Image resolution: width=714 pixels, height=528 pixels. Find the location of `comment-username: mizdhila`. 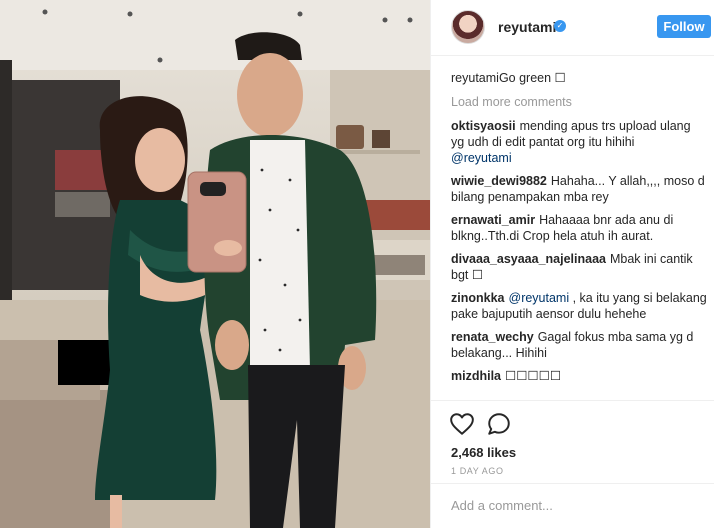

comment-username: mizdhila is located at coordinates (476, 376).